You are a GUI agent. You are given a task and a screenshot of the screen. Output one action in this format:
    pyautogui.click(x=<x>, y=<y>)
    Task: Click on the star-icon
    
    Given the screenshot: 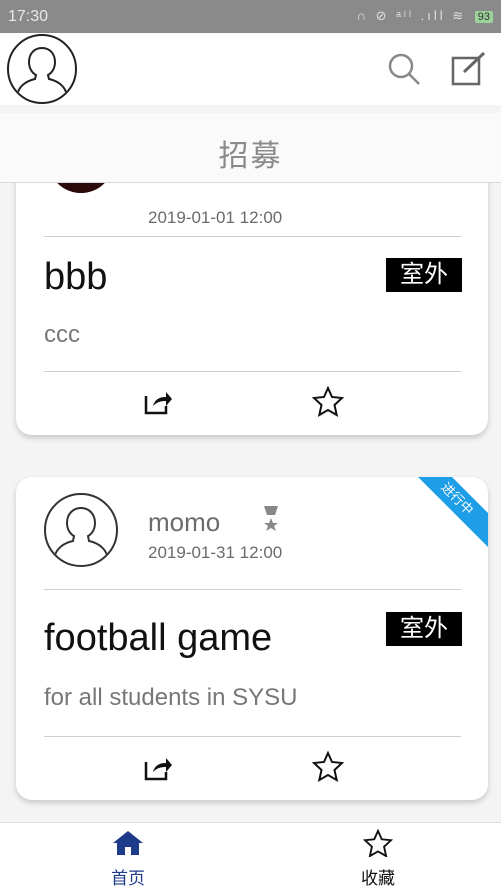 What is the action you would take?
    pyautogui.click(x=378, y=843)
    